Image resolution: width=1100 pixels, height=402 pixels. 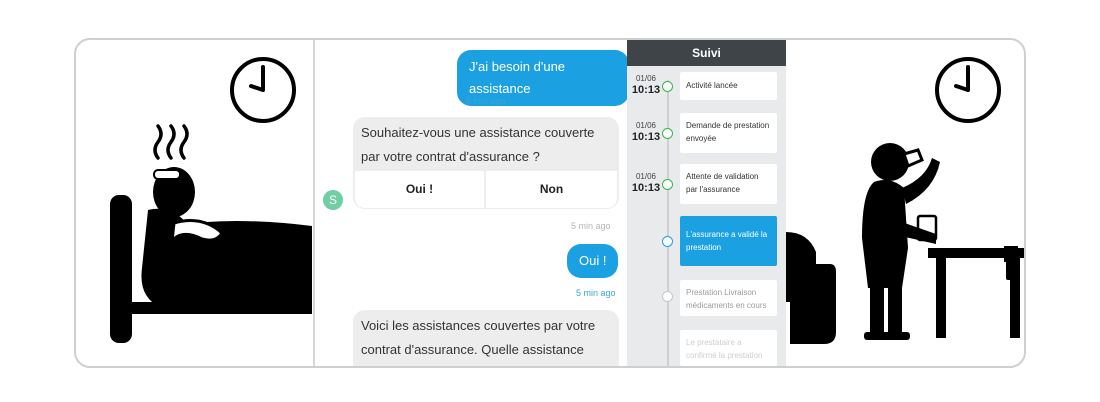 What do you see at coordinates (901, 241) in the screenshot?
I see `person-taking-medicine-illustration` at bounding box center [901, 241].